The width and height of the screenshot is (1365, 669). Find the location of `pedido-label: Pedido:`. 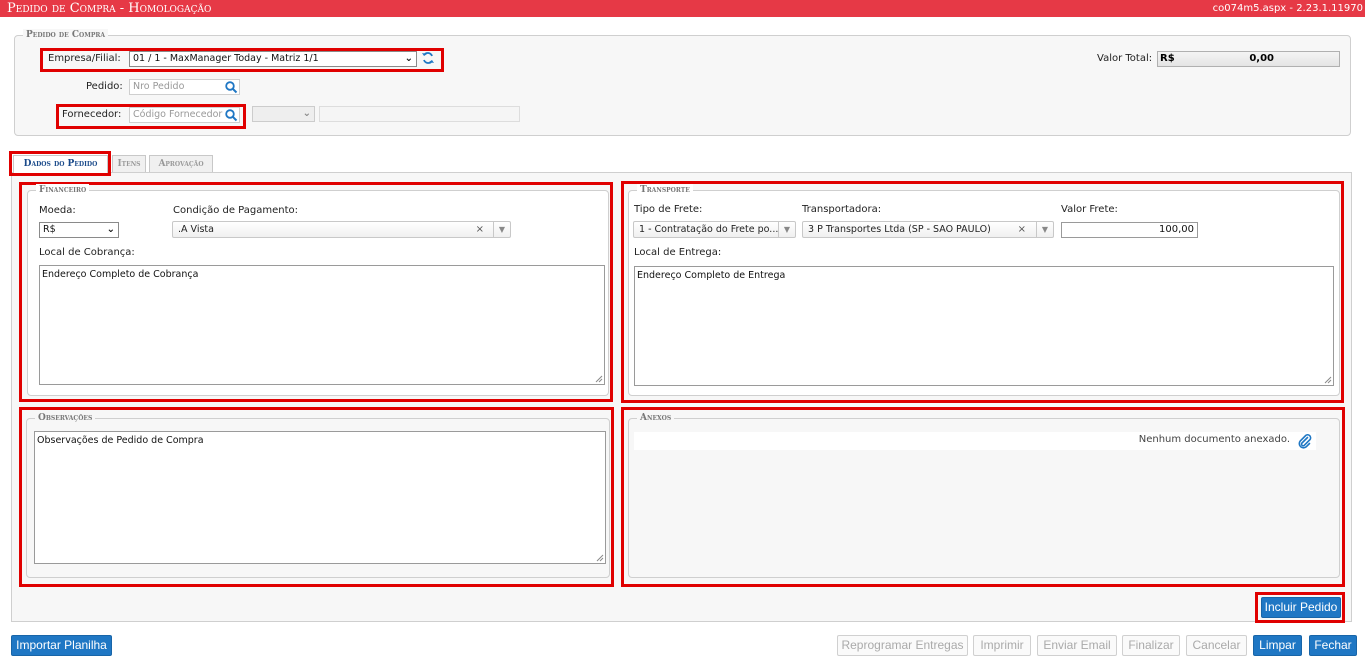

pedido-label: Pedido: is located at coordinates (104, 86).